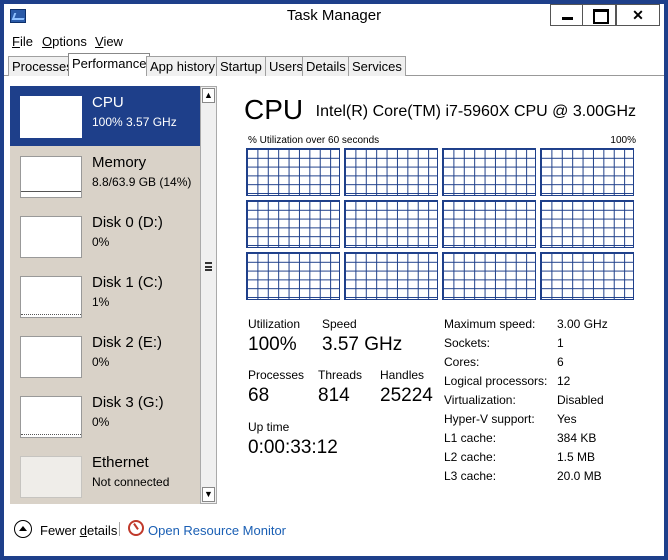  I want to click on info-label: Virtualization:, so click(480, 400).